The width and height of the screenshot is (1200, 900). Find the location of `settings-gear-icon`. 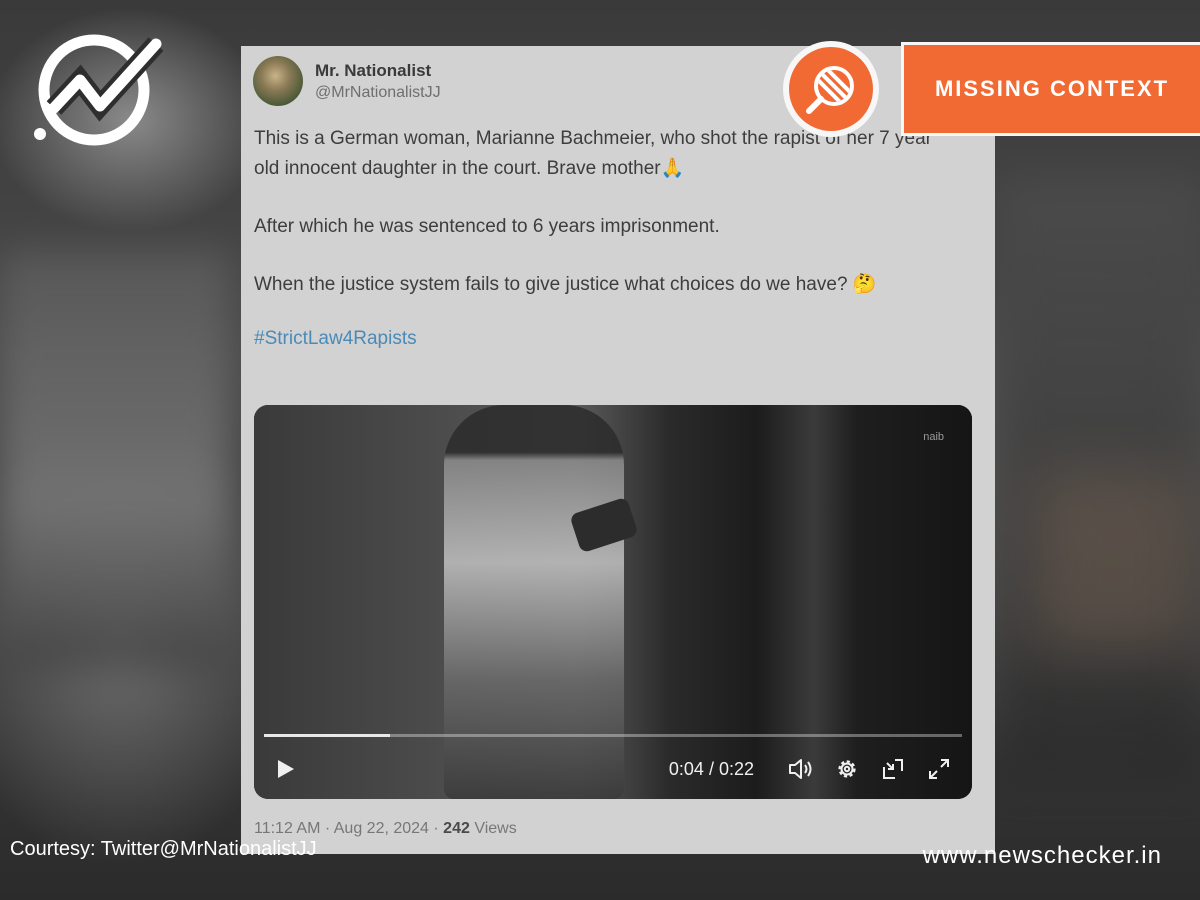

settings-gear-icon is located at coordinates (847, 769).